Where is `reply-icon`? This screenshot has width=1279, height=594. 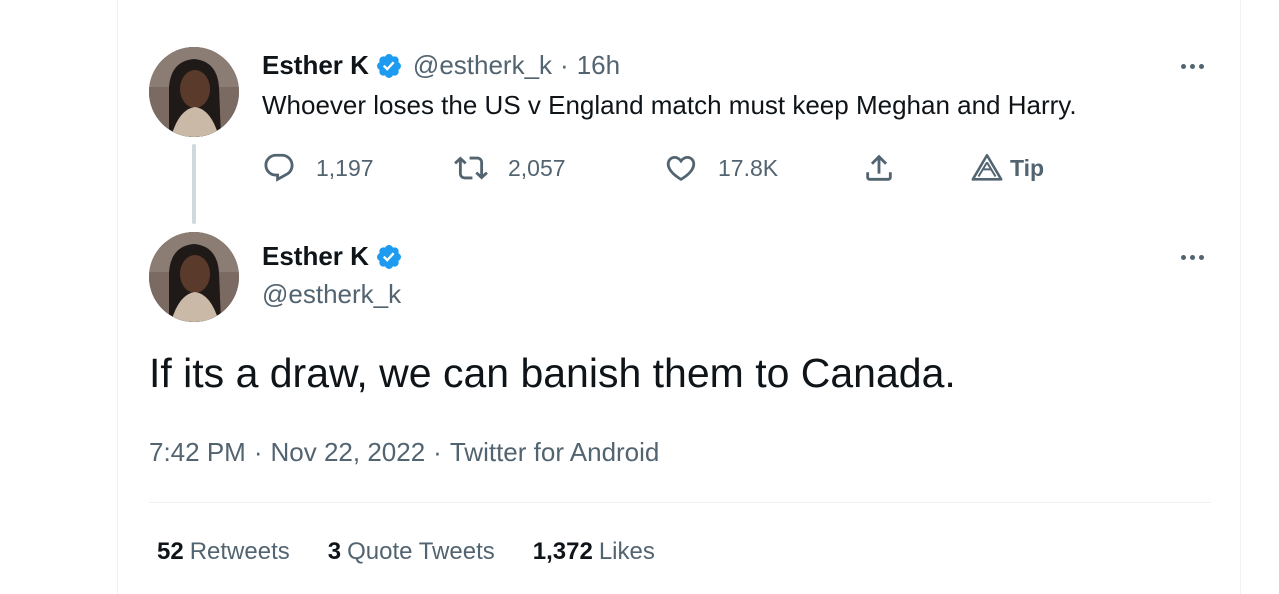
reply-icon is located at coordinates (279, 167).